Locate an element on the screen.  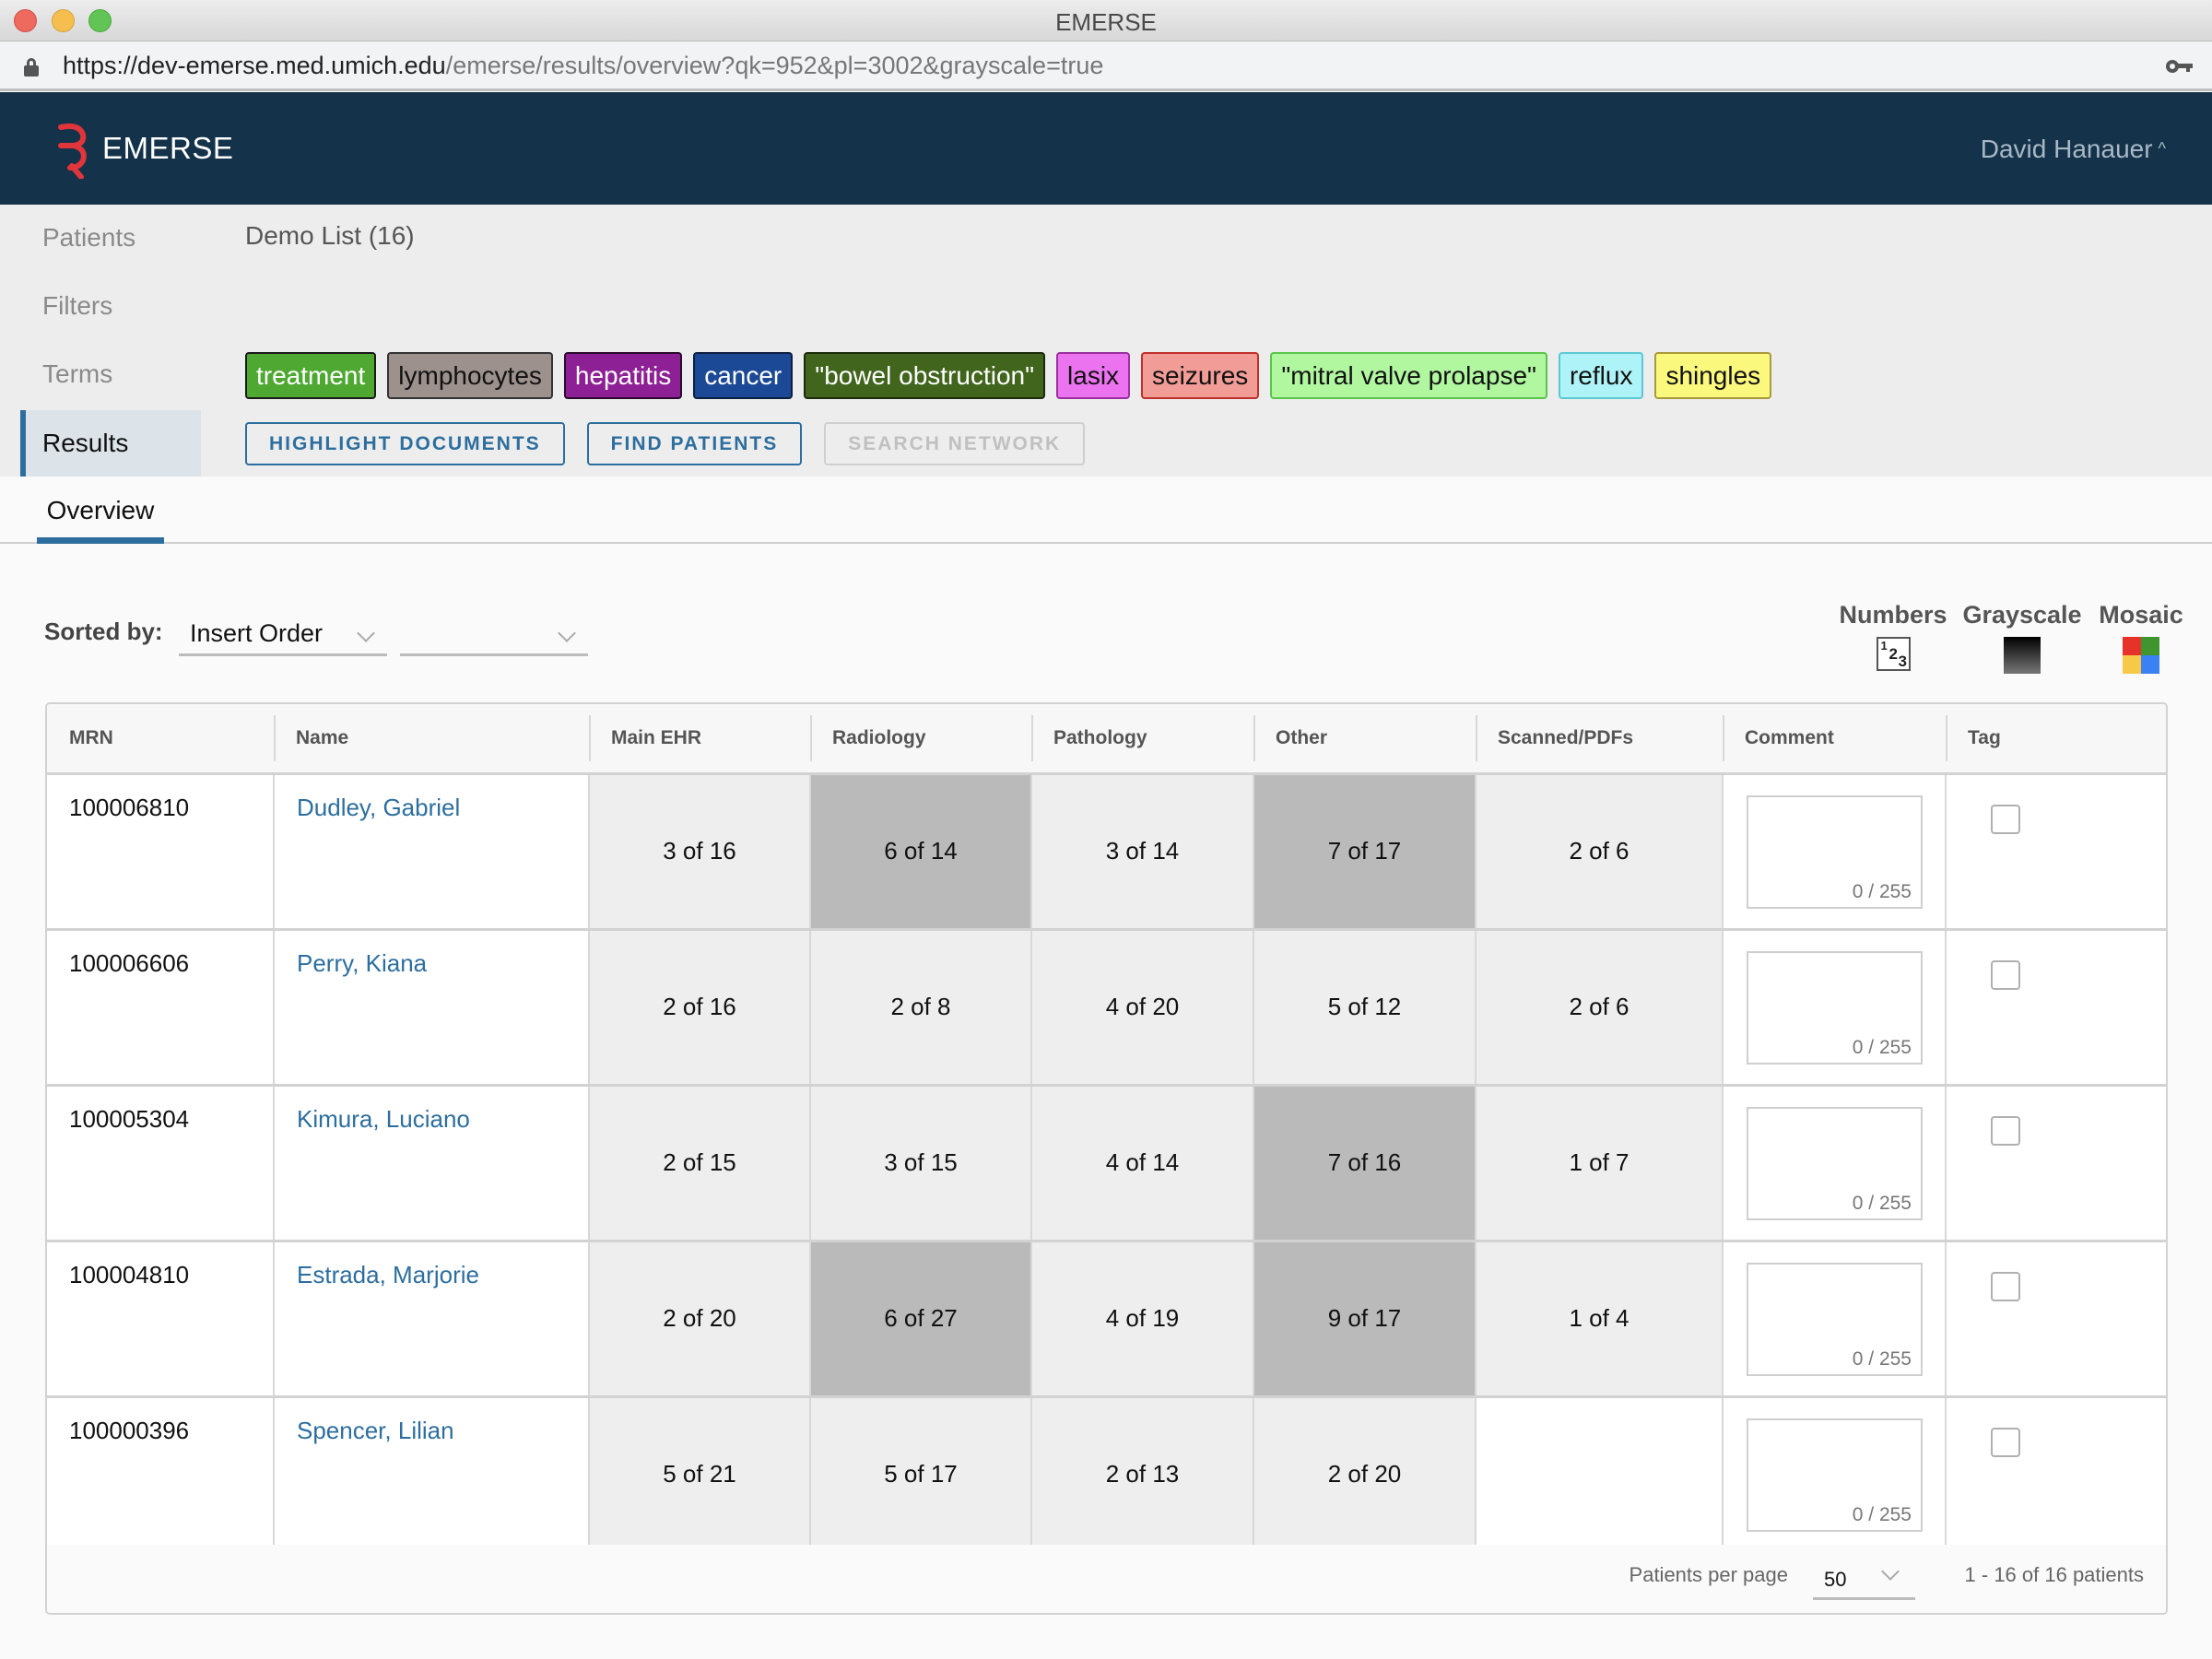
sidebar-item-filters: Filters is located at coordinates (110, 306).